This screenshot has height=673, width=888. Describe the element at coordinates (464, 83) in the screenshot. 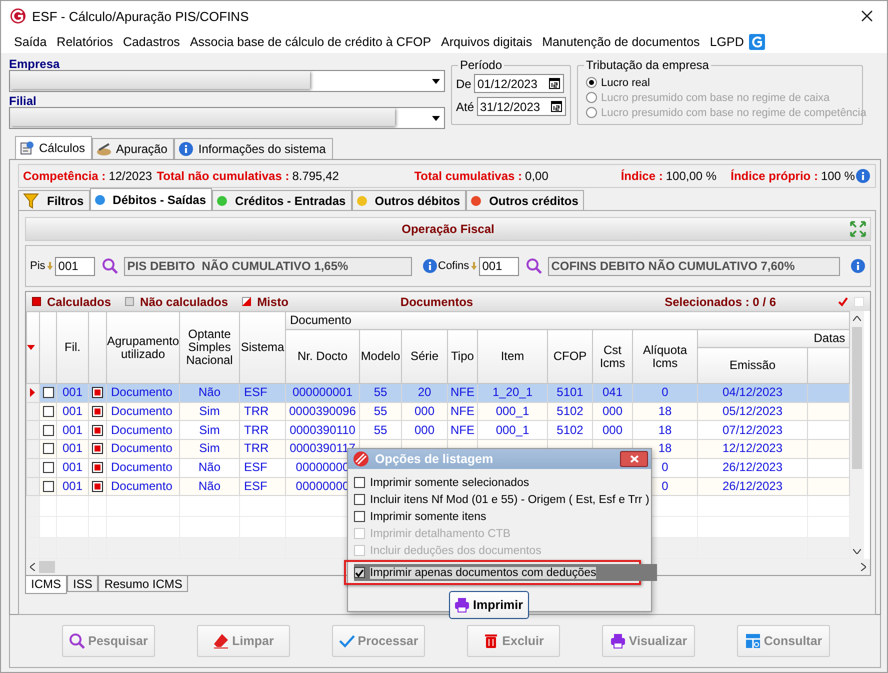

I see `field-label: De` at that location.